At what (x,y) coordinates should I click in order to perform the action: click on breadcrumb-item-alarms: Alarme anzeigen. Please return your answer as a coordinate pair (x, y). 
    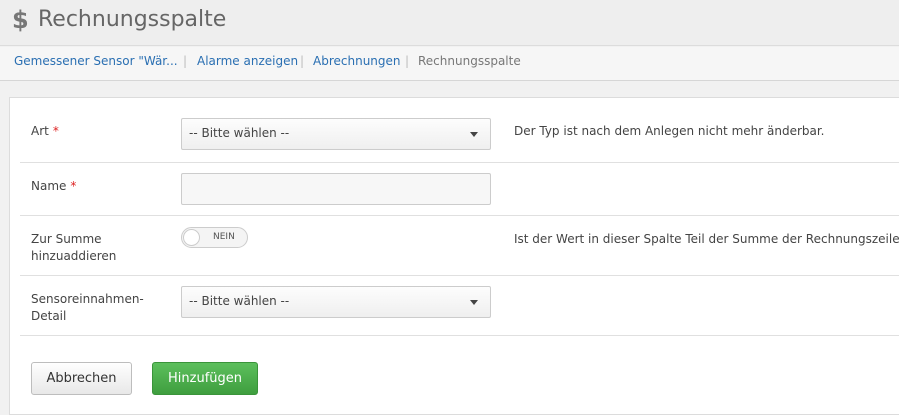
    Looking at the image, I should click on (247, 61).